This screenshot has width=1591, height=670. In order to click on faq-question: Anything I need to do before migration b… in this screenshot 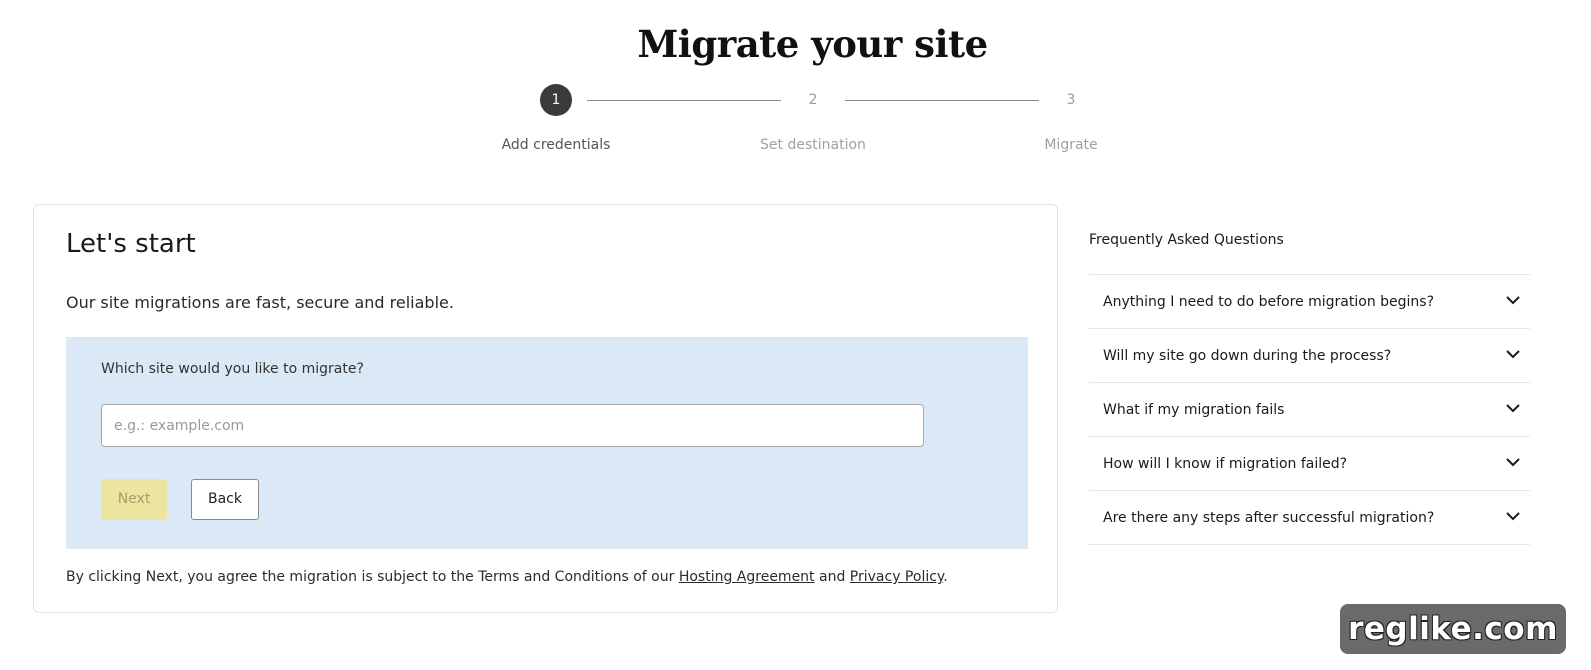, I will do `click(1269, 302)`.